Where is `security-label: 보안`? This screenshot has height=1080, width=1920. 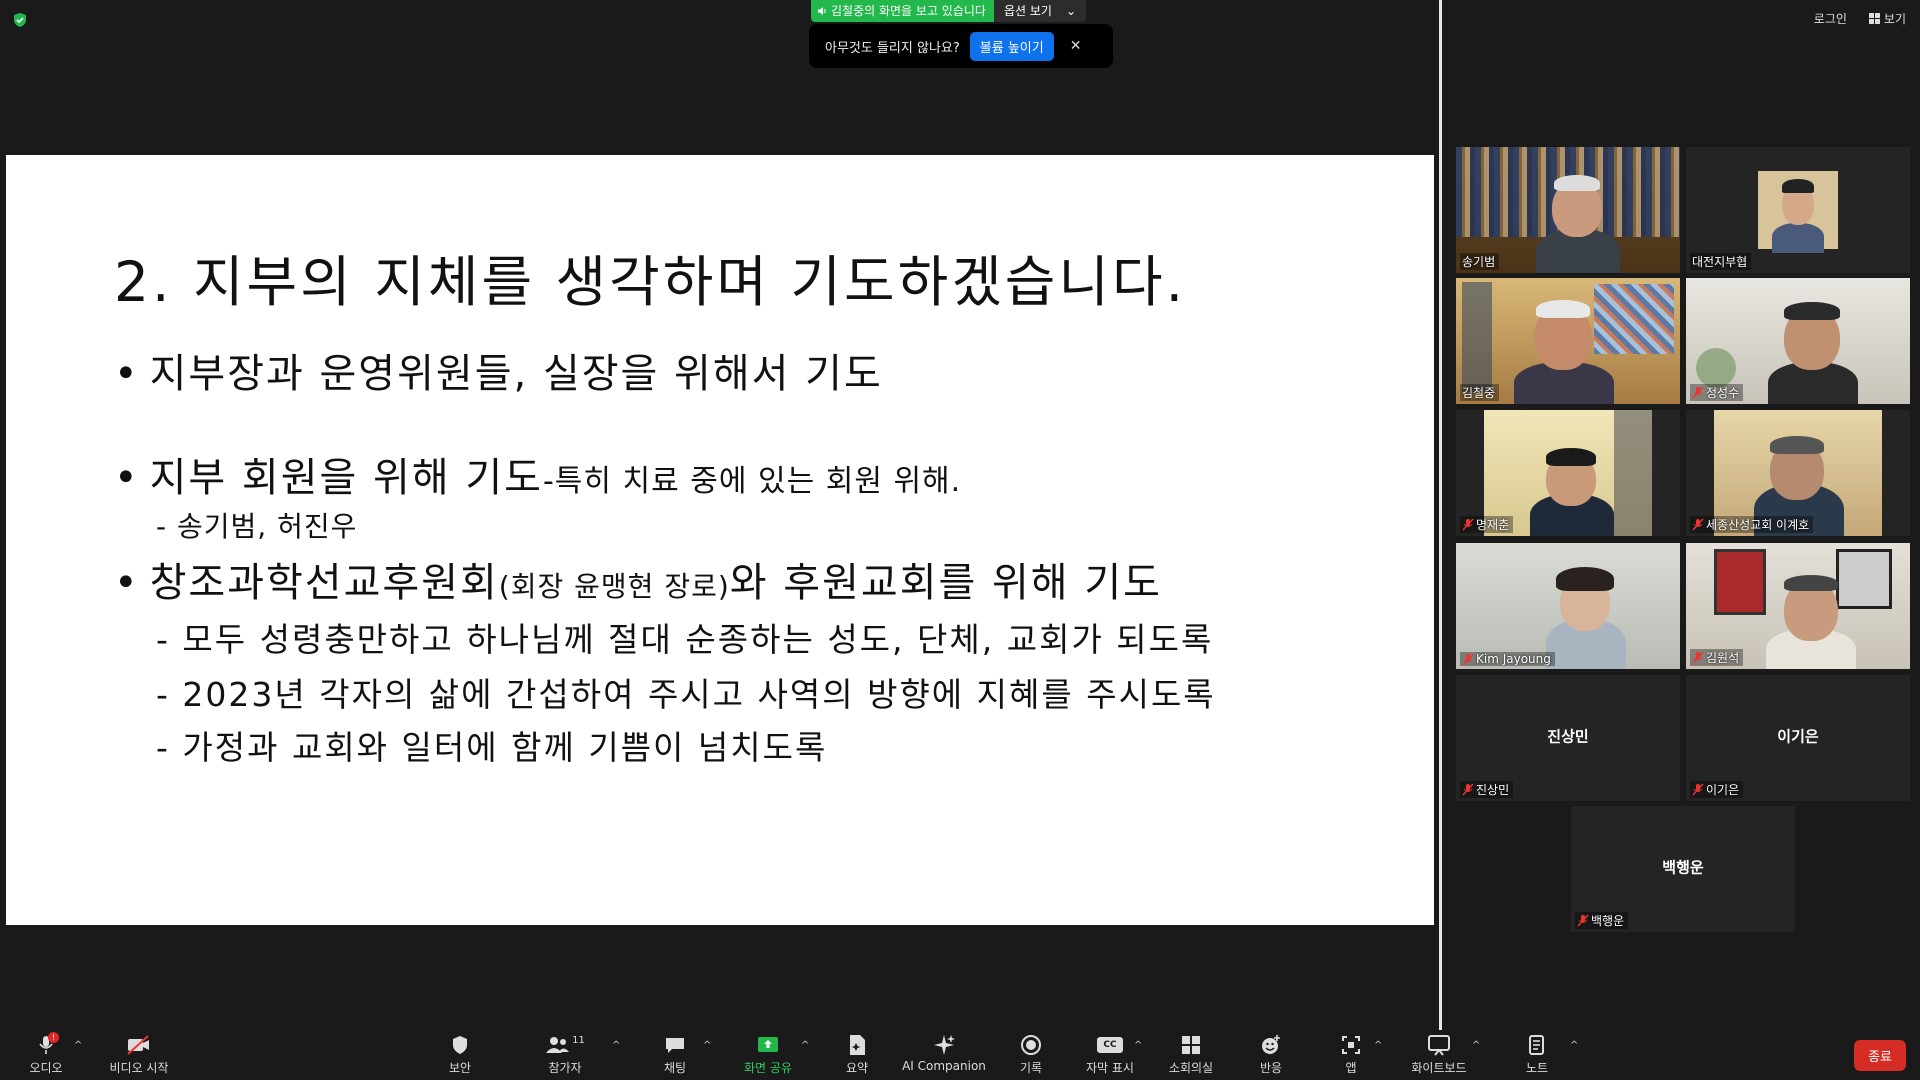
security-label: 보안 is located at coordinates (460, 1068).